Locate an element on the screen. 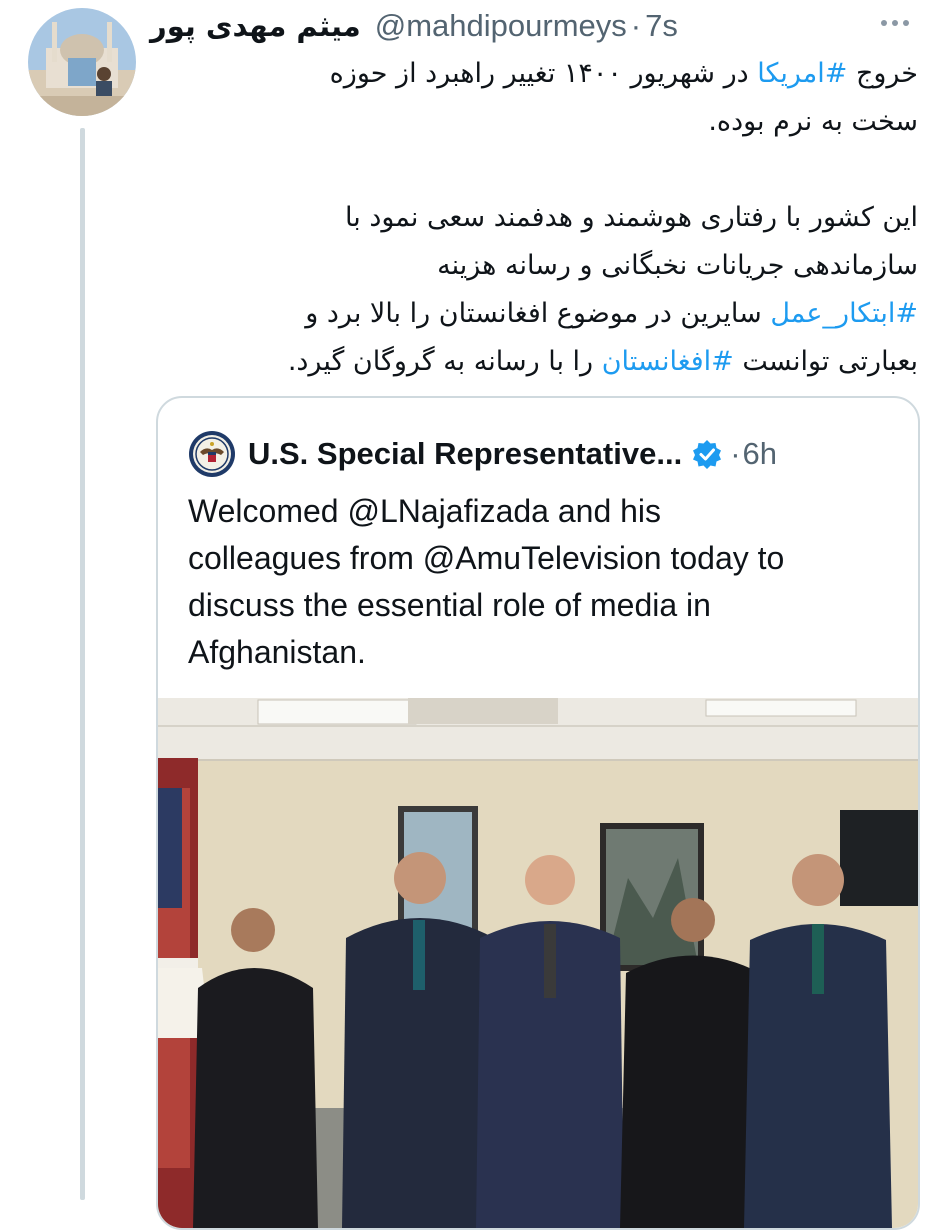 The height and width of the screenshot is (1230, 947). tweet-text-segment: بعبارتی توانست is located at coordinates (825, 361).